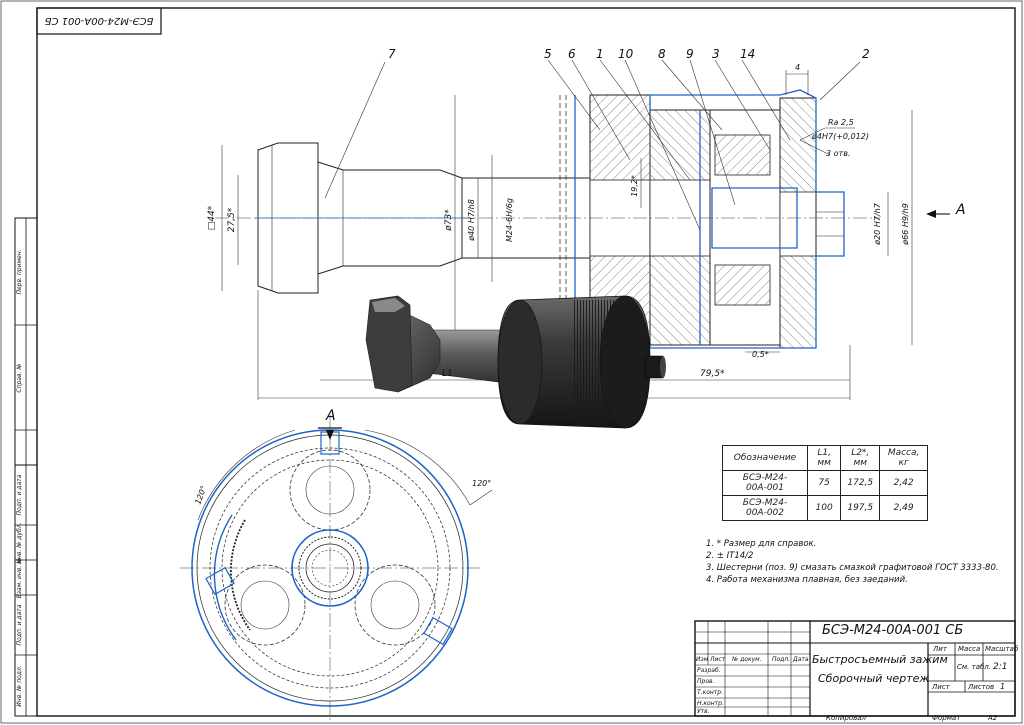 This screenshot has height=725, width=1024. What do you see at coordinates (838, 153) in the screenshot?
I see `dim-holes: 3 отв.` at bounding box center [838, 153].